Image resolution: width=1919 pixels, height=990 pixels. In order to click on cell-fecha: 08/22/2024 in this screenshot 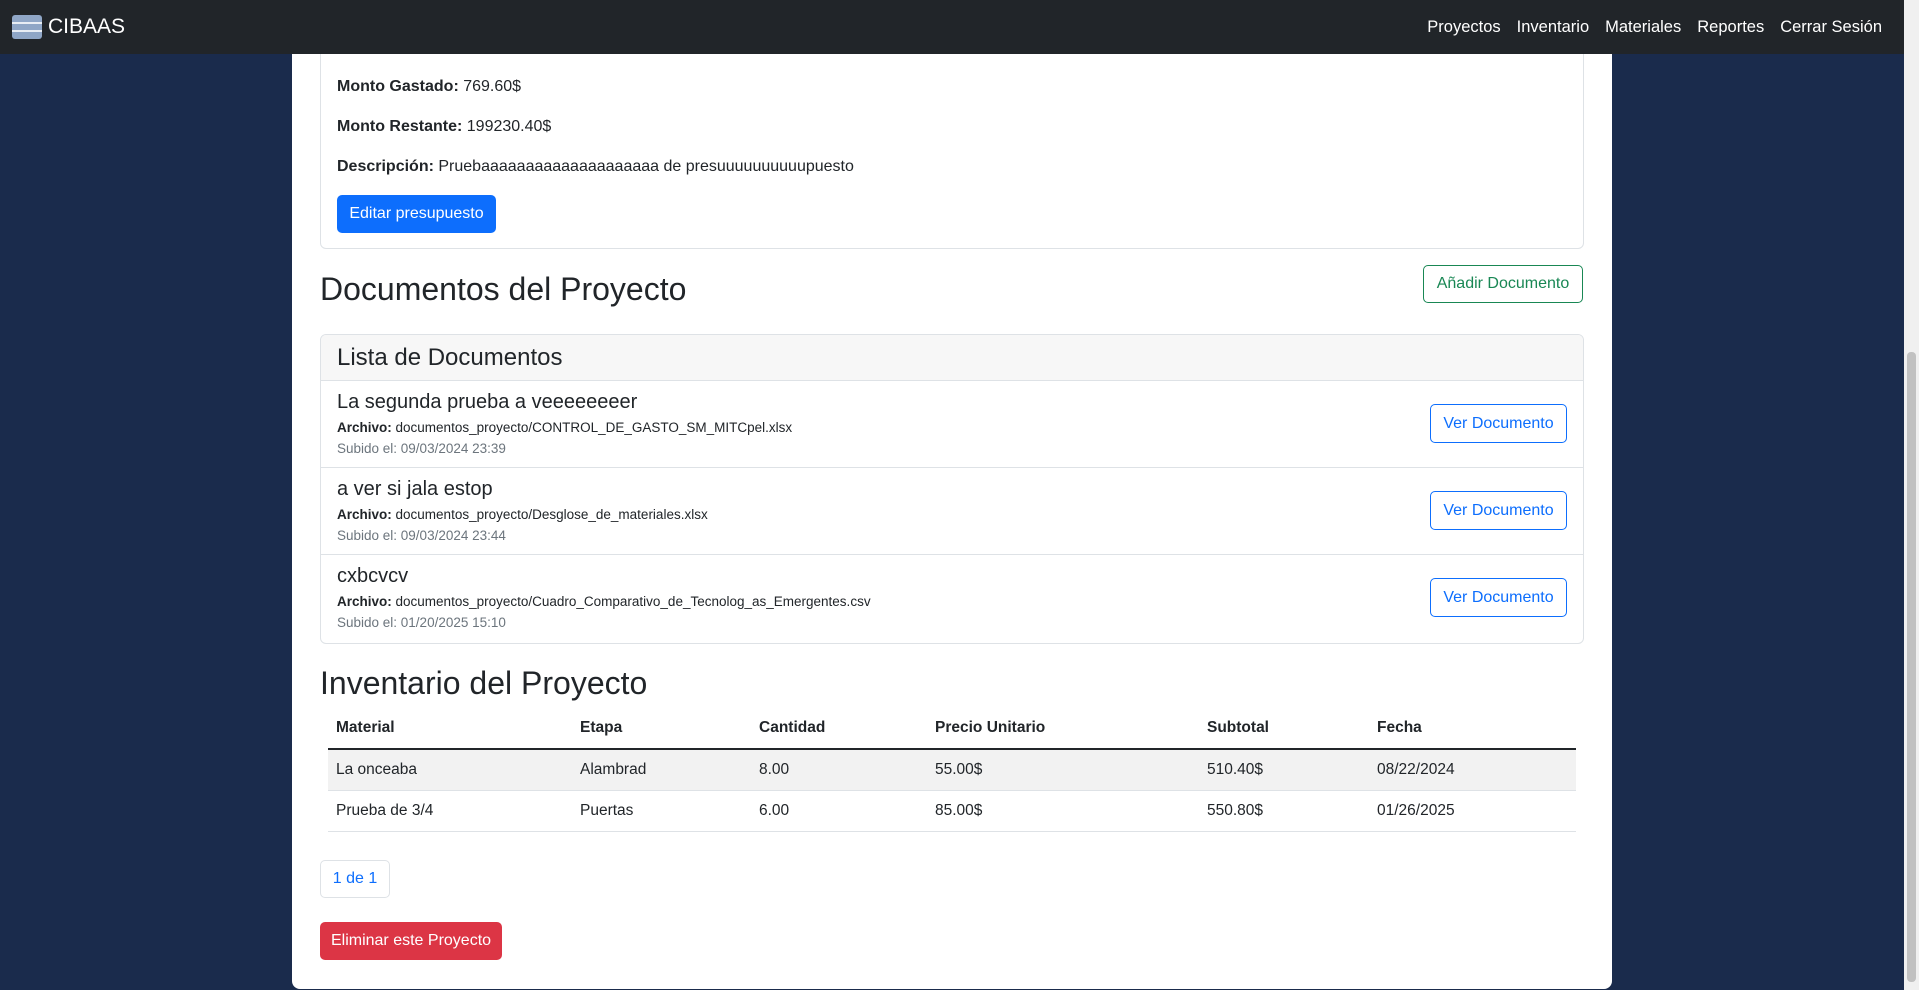, I will do `click(1472, 770)`.